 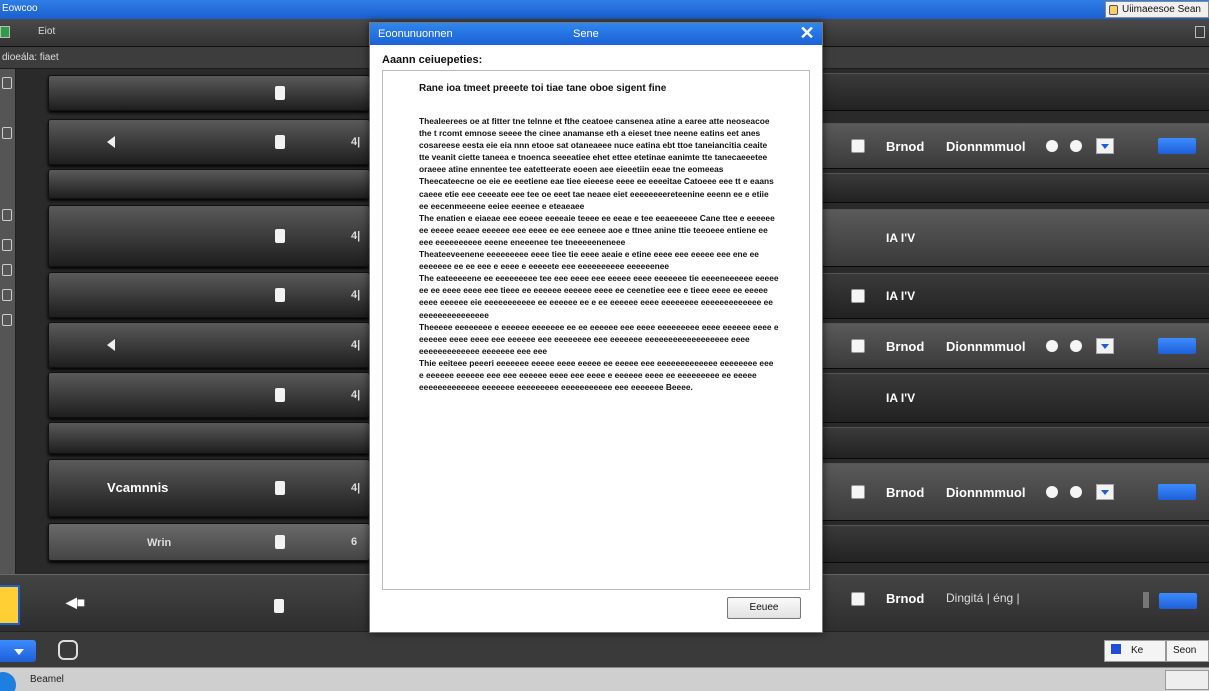 What do you see at coordinates (764, 608) in the screenshot?
I see `dialog-ok-button: Eeuee` at bounding box center [764, 608].